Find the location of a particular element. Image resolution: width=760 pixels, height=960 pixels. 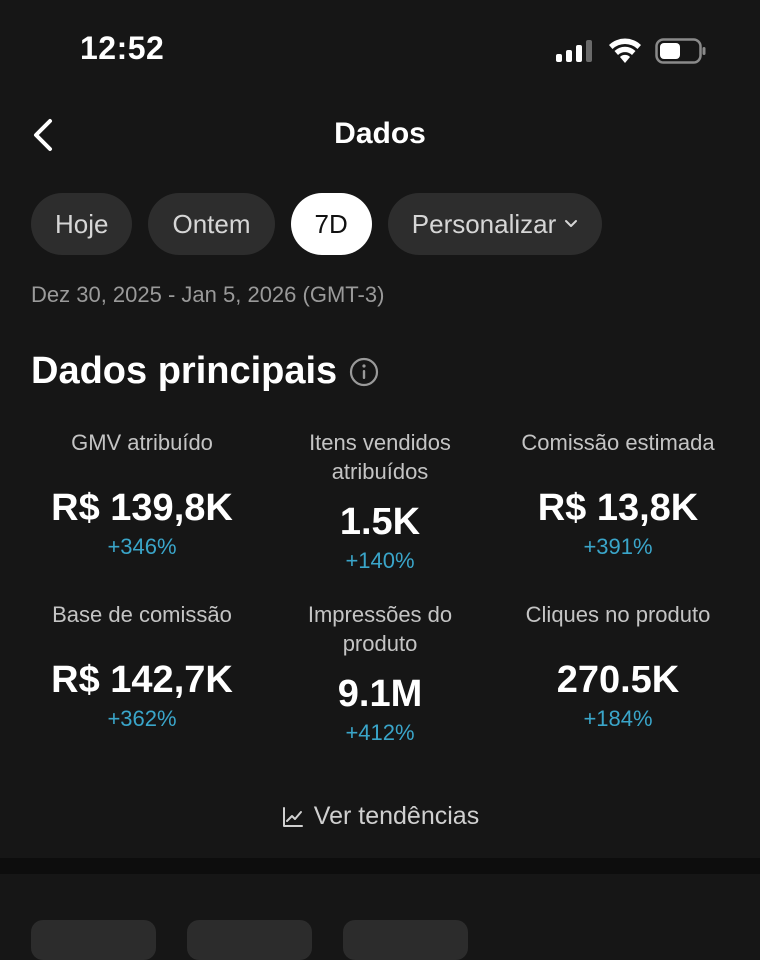

filter-yesterday: Ontem is located at coordinates (211, 224).